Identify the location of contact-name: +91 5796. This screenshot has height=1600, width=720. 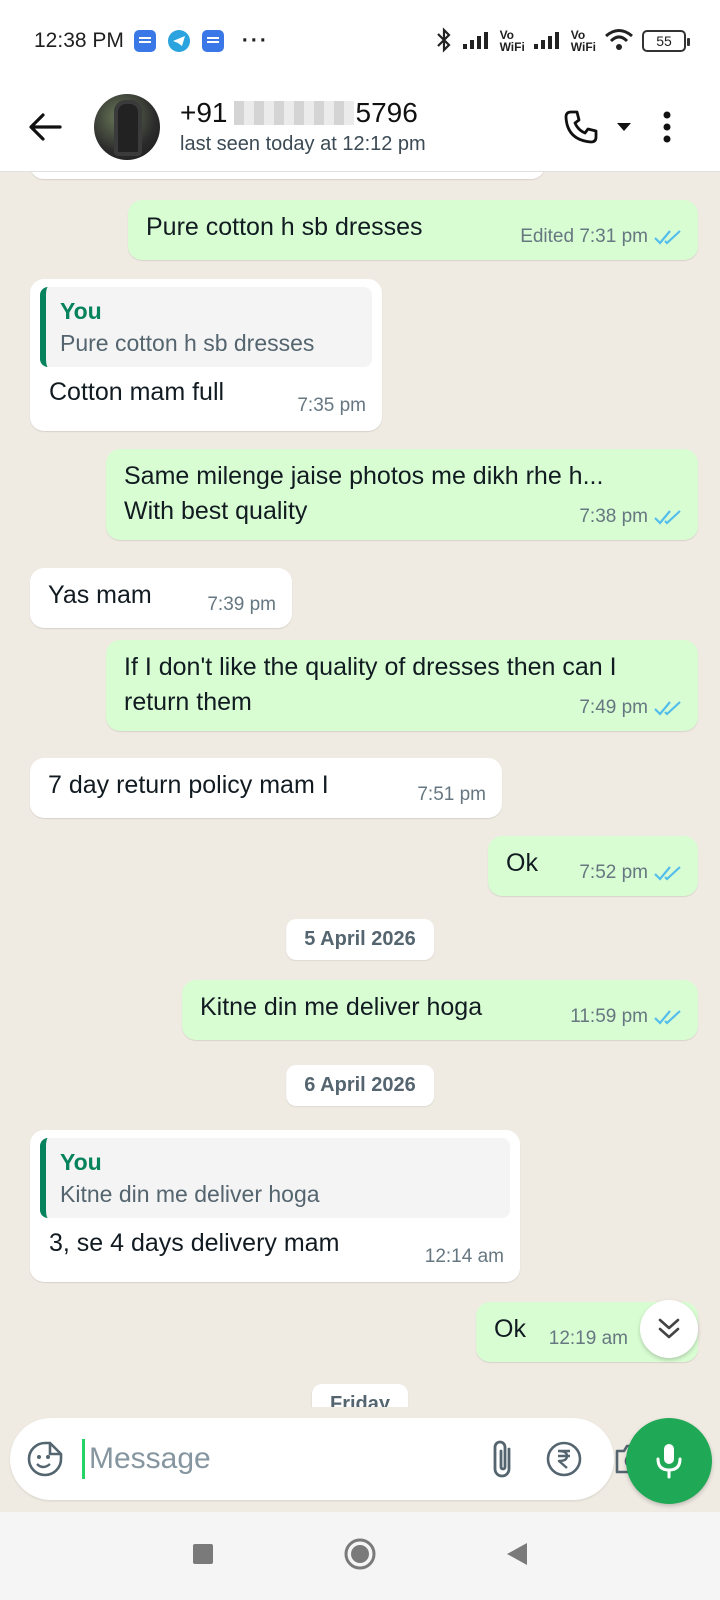
(299, 112).